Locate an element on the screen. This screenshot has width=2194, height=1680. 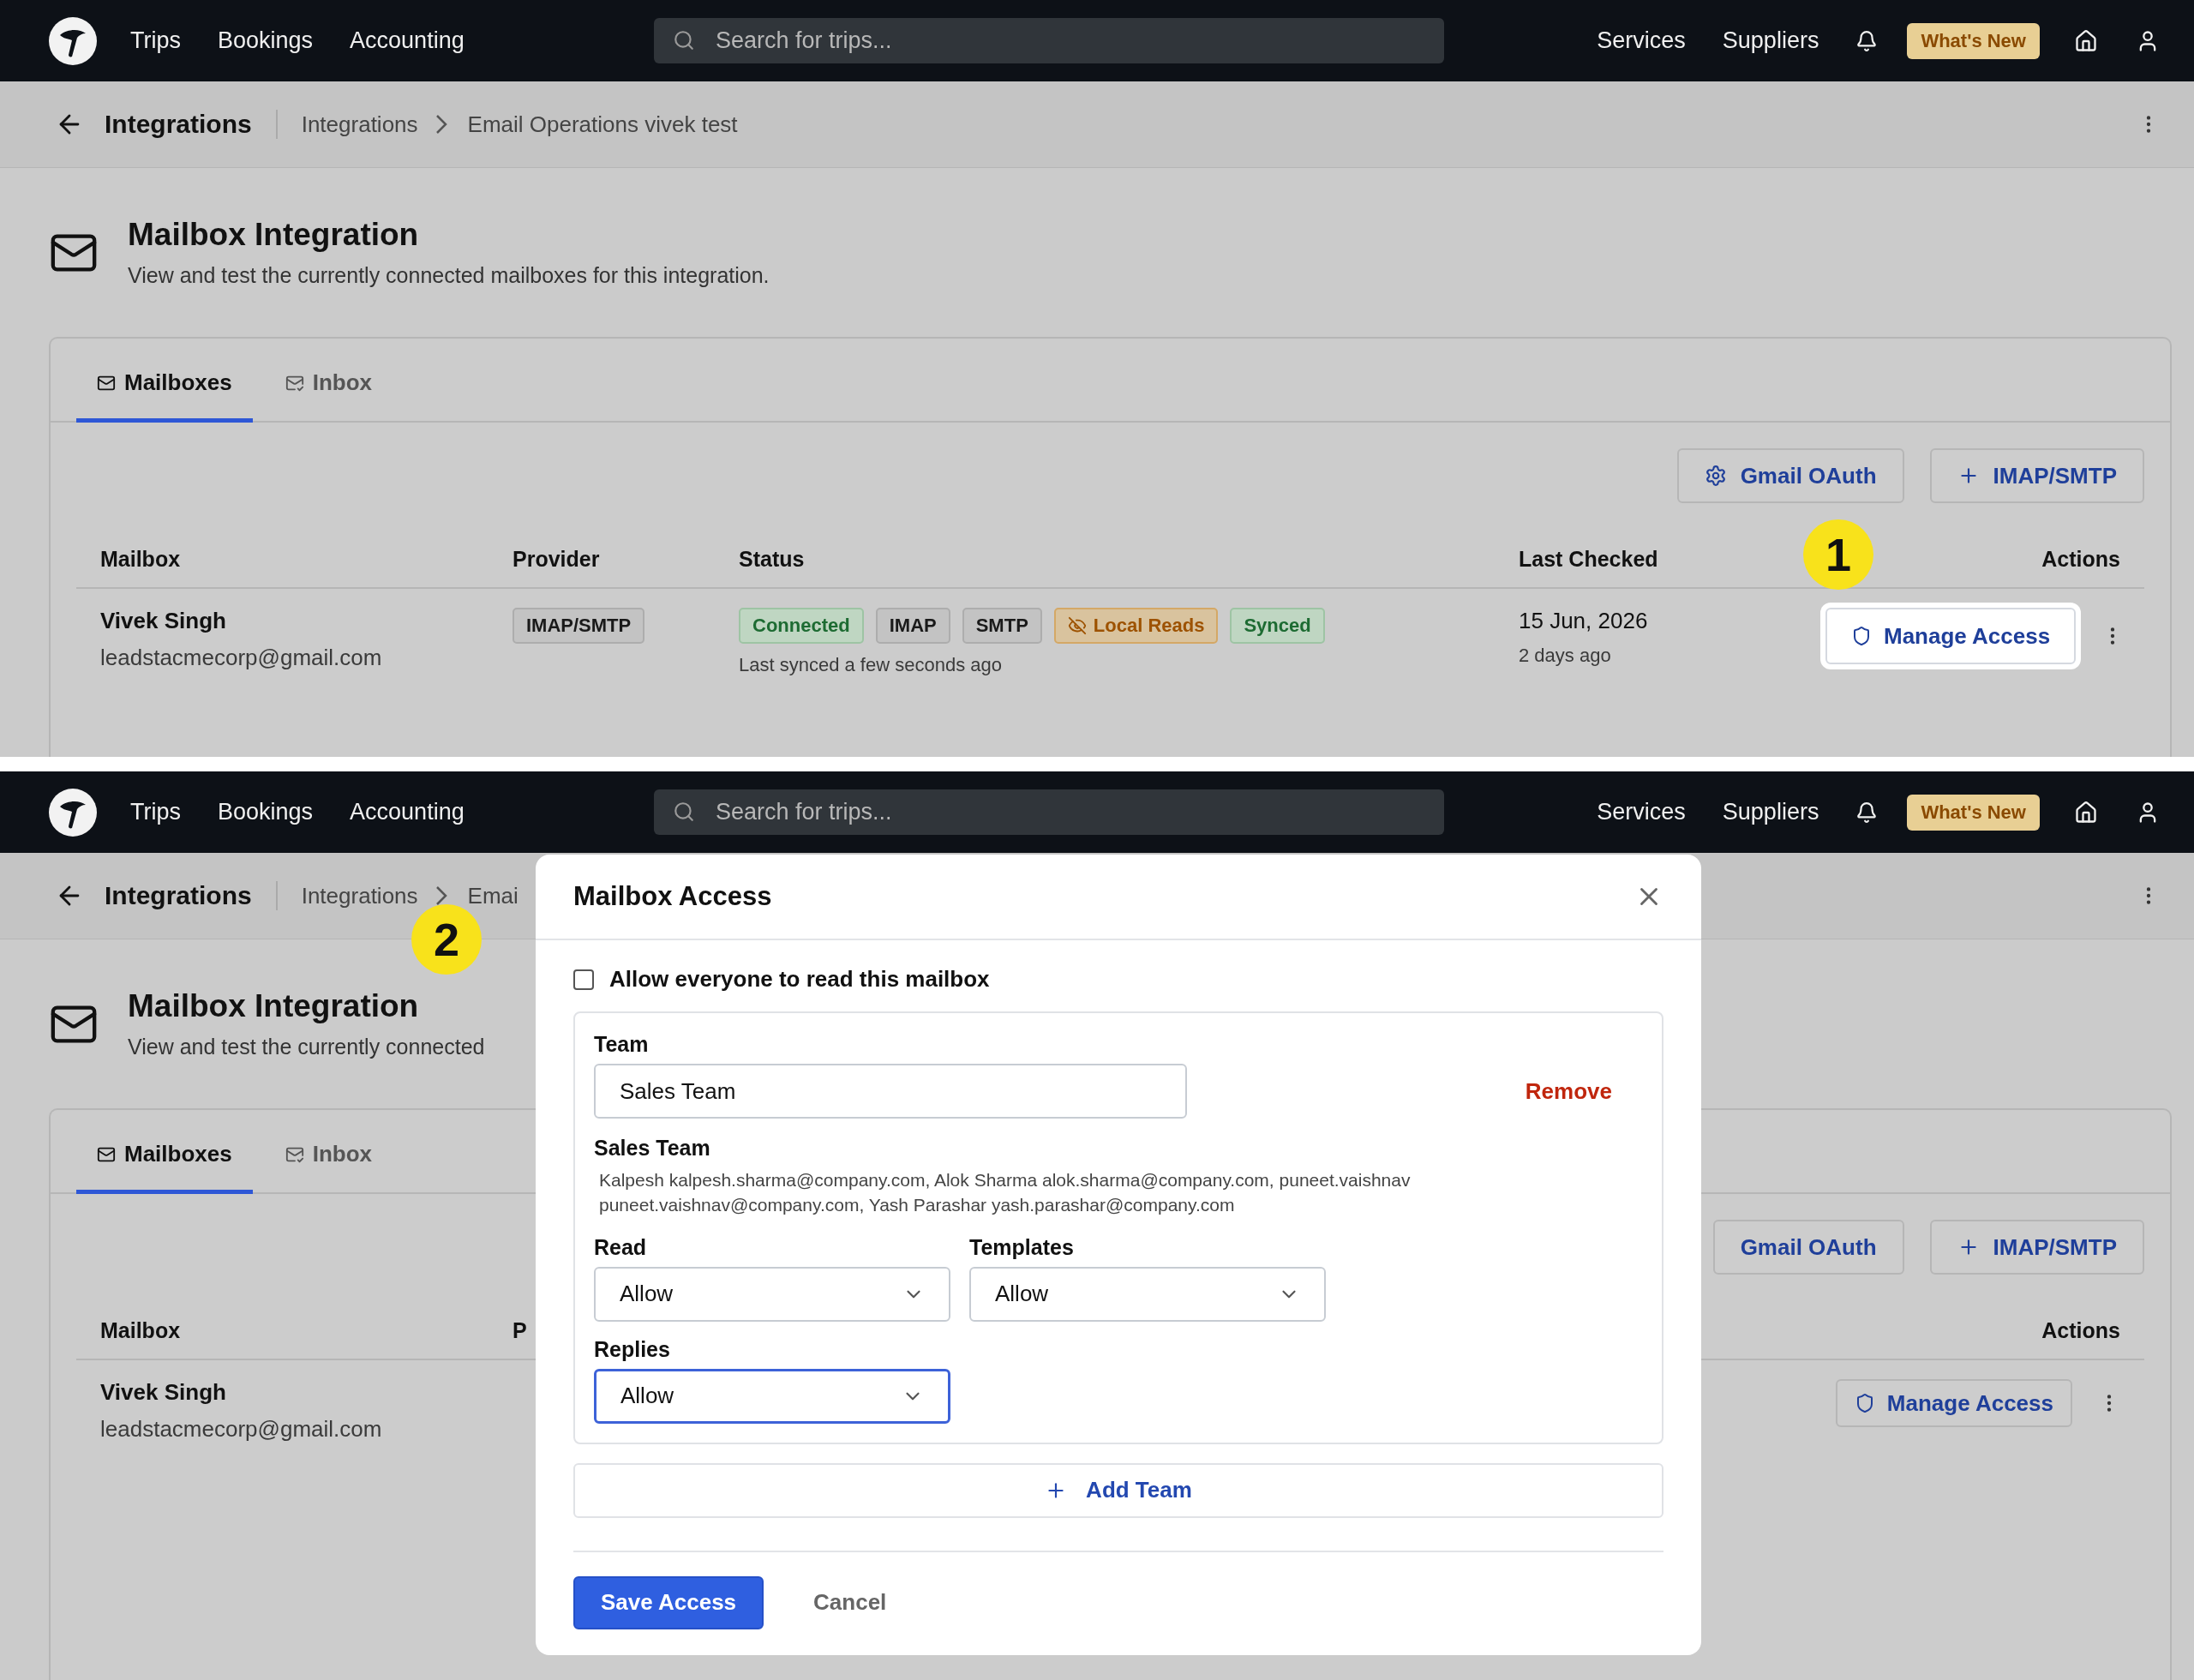
cancel-button: Cancel is located at coordinates (850, 1602).